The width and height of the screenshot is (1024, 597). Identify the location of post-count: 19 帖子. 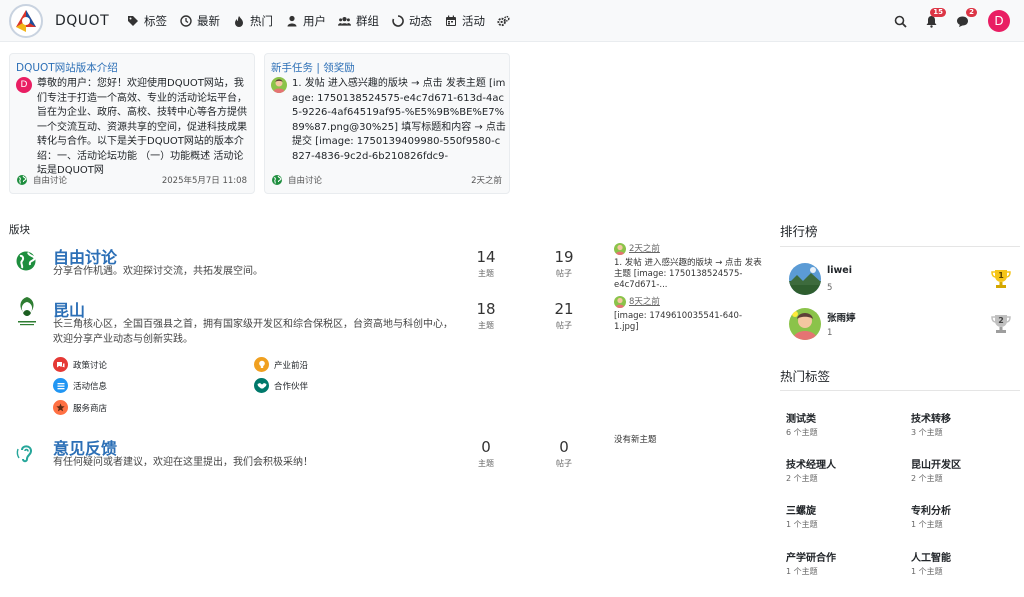
(564, 263).